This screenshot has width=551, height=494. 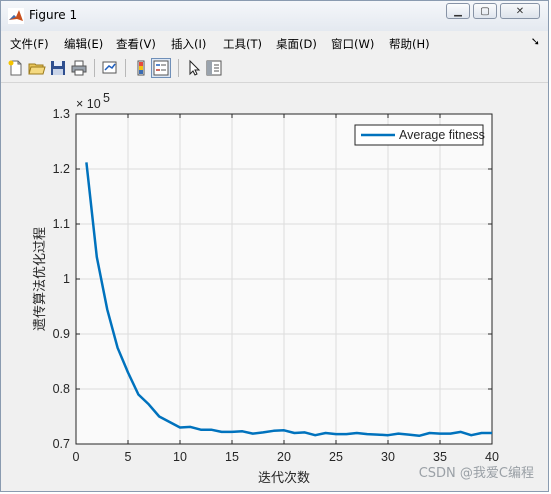 I want to click on menu-edit: 编辑(E), so click(x=83, y=44).